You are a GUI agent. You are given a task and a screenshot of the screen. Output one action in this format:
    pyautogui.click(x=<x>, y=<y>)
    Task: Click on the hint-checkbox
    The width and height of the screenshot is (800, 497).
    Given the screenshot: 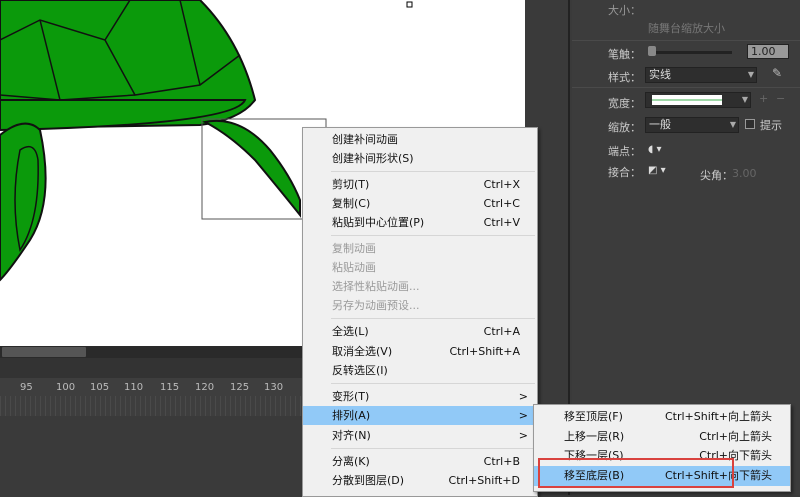 What is the action you would take?
    pyautogui.click(x=750, y=124)
    